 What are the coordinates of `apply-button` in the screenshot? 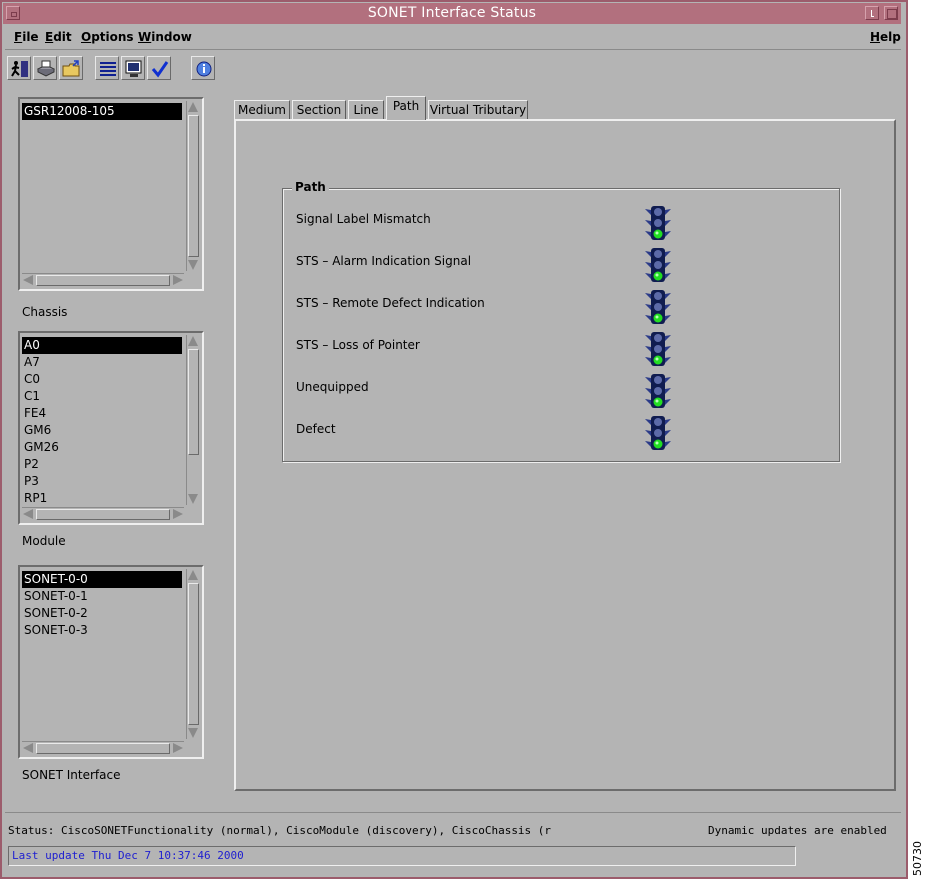 It's located at (159, 68).